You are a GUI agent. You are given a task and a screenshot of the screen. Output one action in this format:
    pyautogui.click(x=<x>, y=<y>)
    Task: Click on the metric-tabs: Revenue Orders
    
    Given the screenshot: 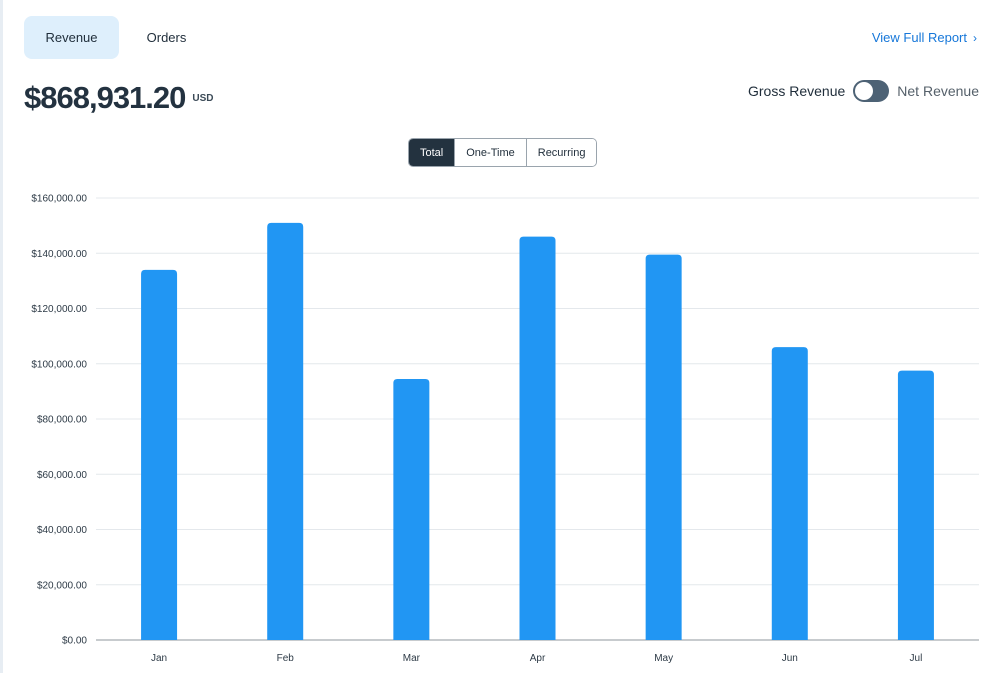 What is the action you would take?
    pyautogui.click(x=119, y=37)
    